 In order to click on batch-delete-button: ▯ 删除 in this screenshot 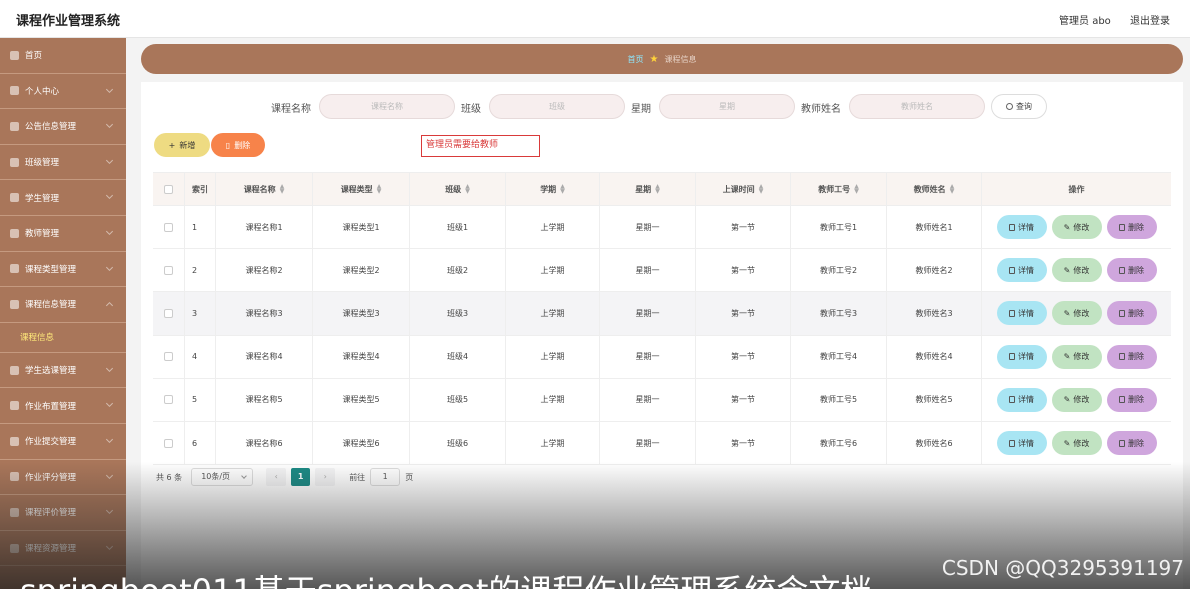, I will do `click(238, 145)`.